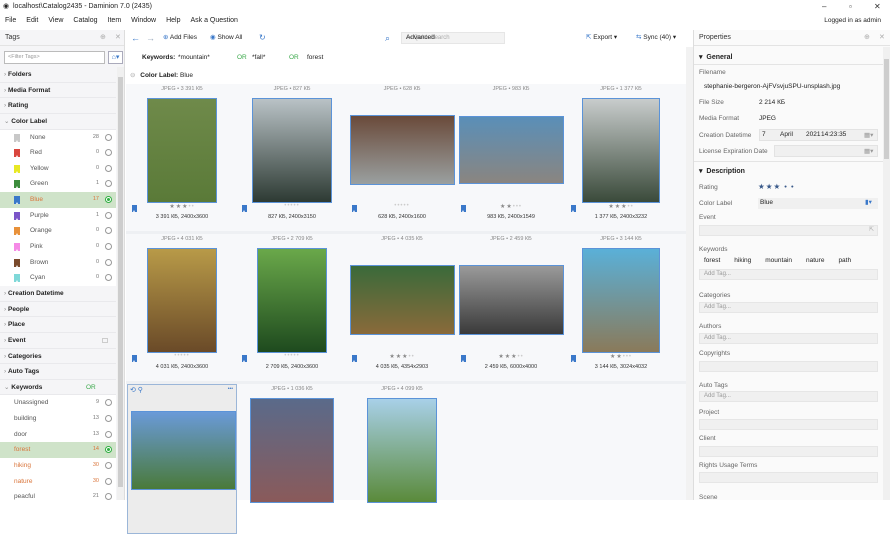 The height and width of the screenshot is (534, 890). I want to click on close-window-button: ✕, so click(877, 6).